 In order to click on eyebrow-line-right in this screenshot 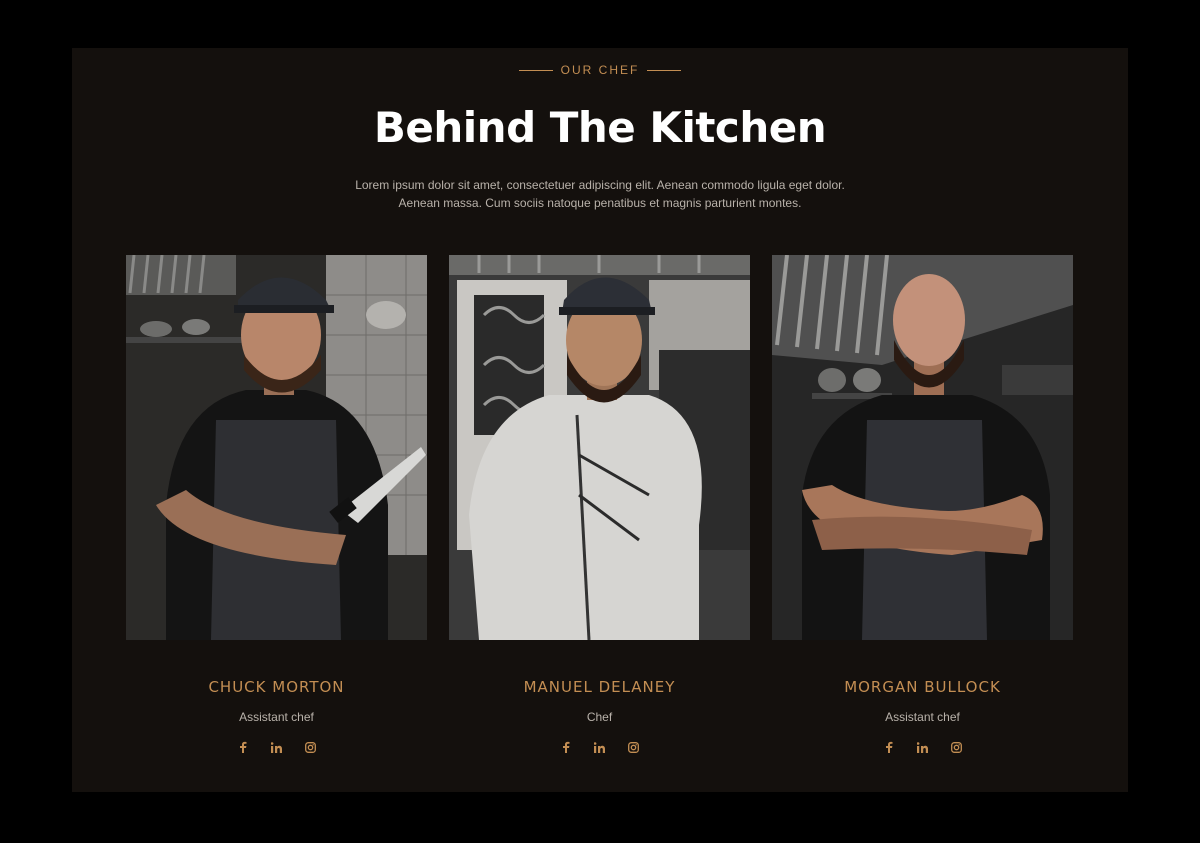, I will do `click(664, 70)`.